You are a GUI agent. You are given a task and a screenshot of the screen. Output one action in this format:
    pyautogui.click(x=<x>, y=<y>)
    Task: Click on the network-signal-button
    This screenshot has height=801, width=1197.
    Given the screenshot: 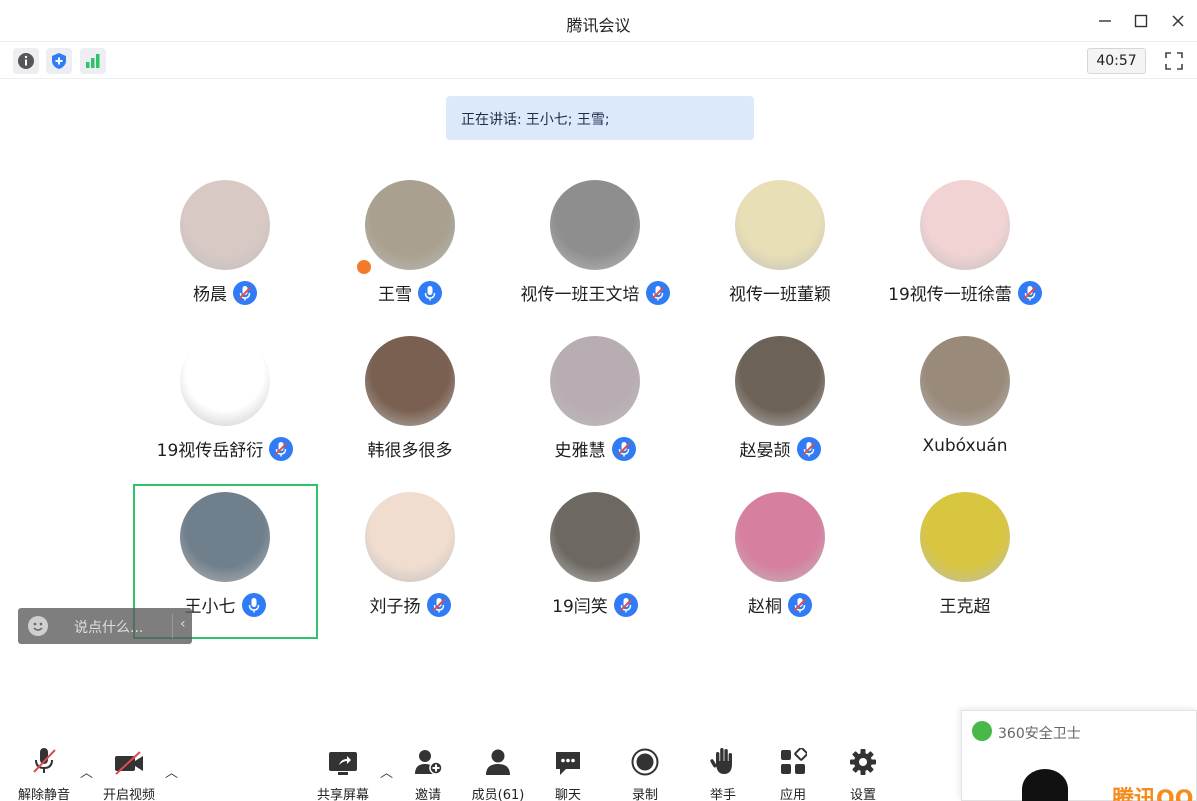 What is the action you would take?
    pyautogui.click(x=93, y=61)
    